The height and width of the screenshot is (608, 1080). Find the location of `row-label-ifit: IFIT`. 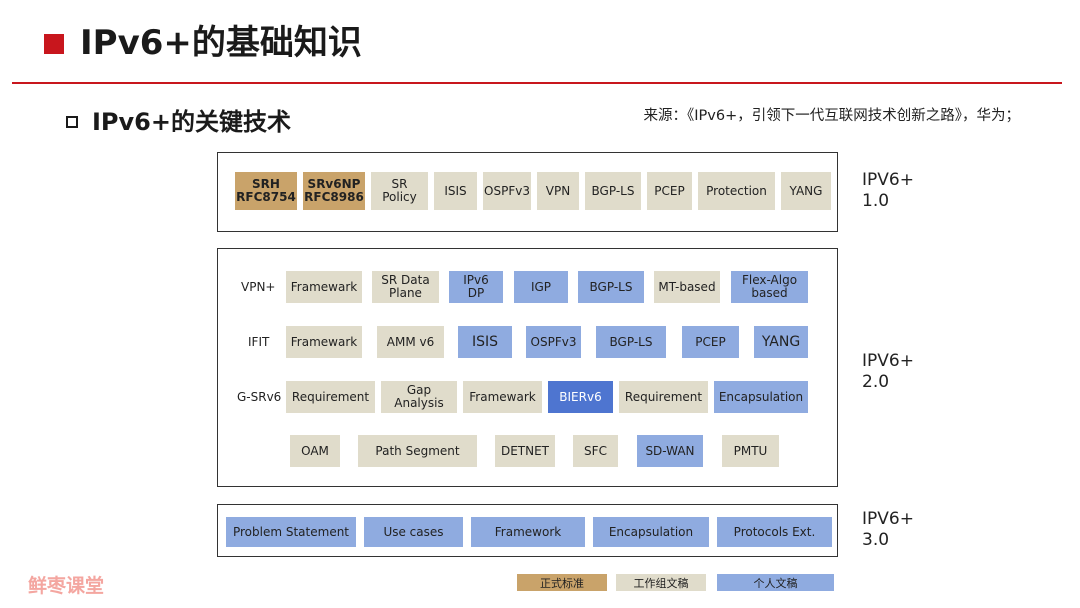

row-label-ifit: IFIT is located at coordinates (259, 342).